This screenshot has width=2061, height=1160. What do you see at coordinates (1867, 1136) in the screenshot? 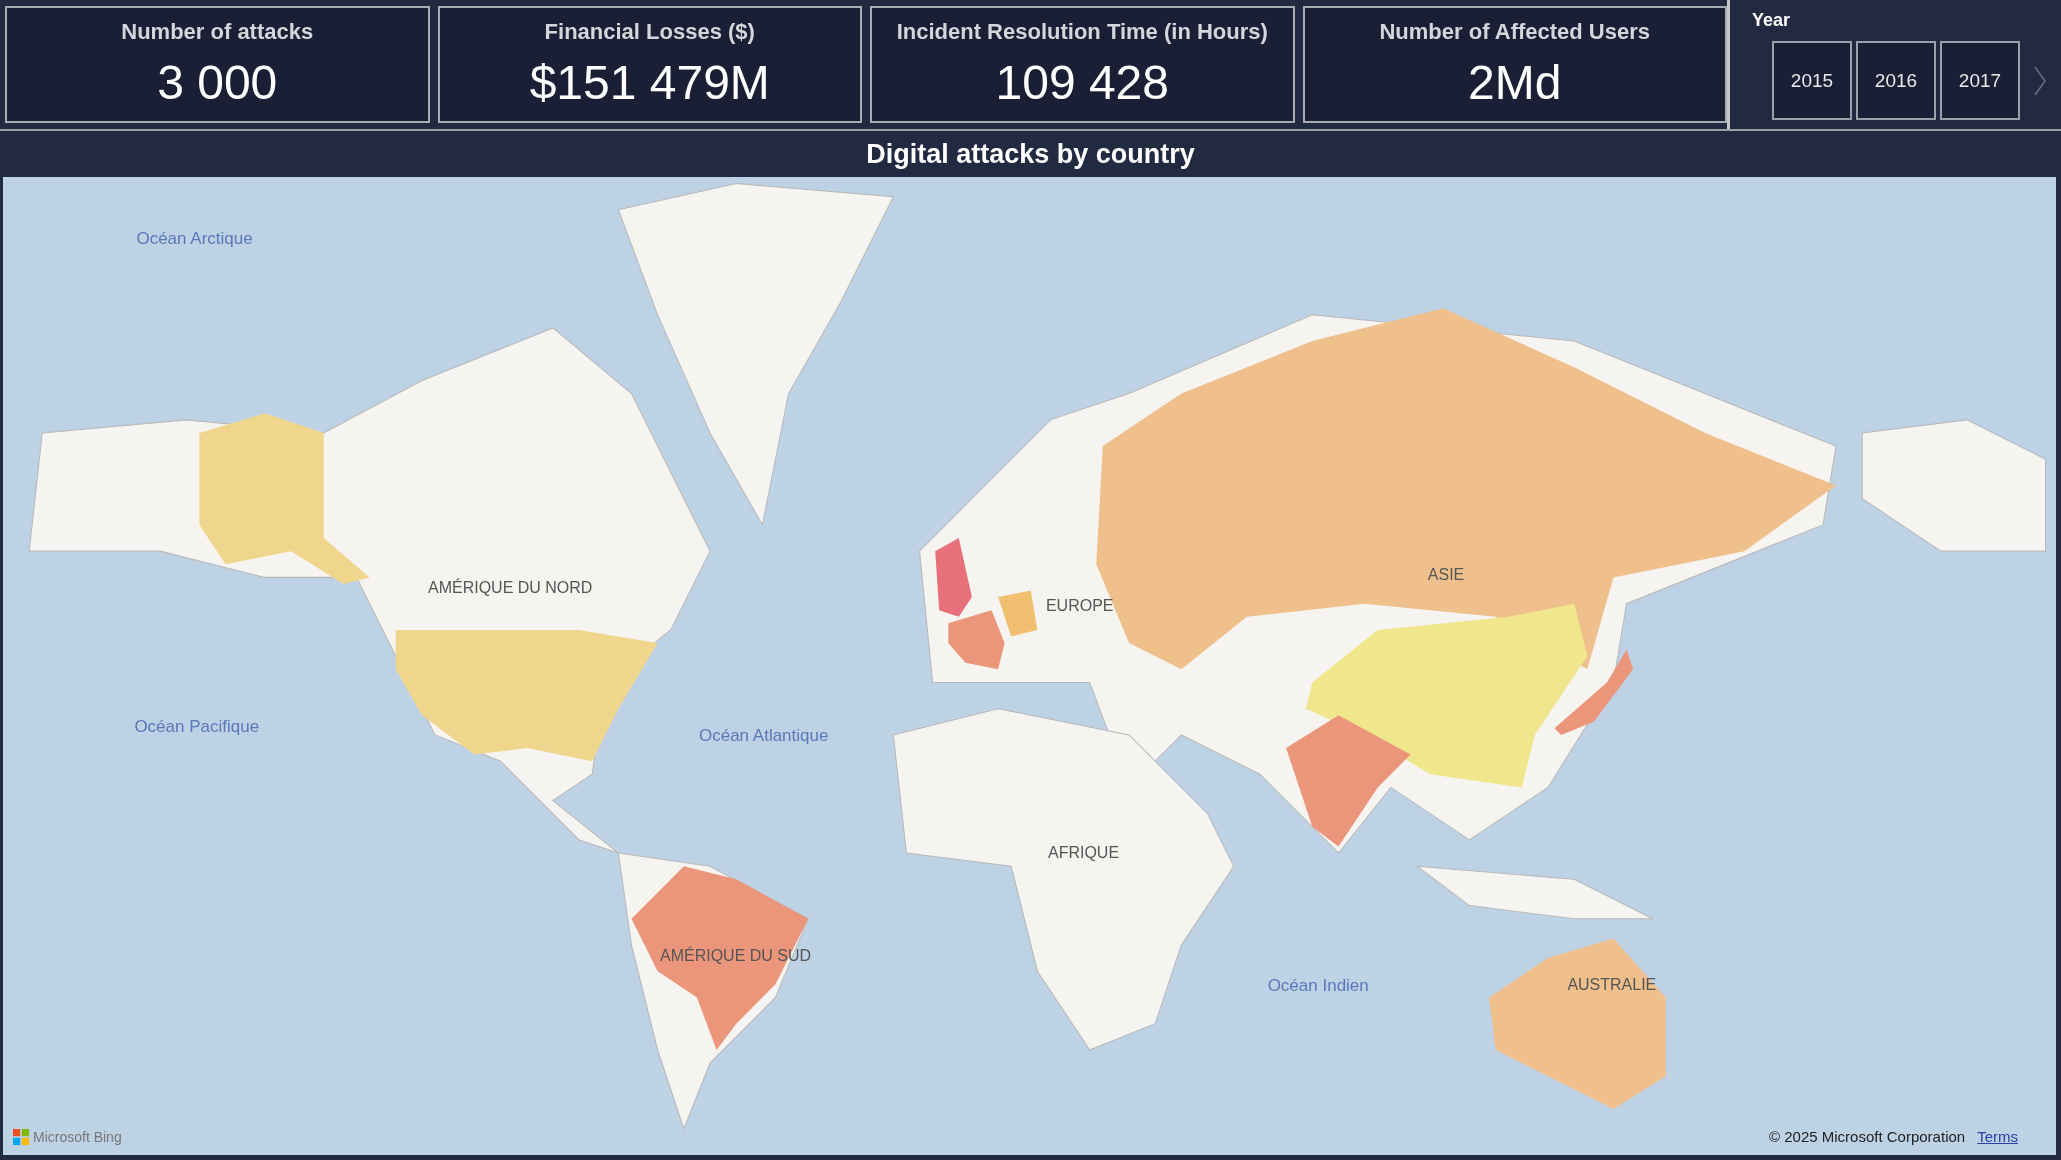
I see `copyright-text: © 2025 Microsoft Corporation` at bounding box center [1867, 1136].